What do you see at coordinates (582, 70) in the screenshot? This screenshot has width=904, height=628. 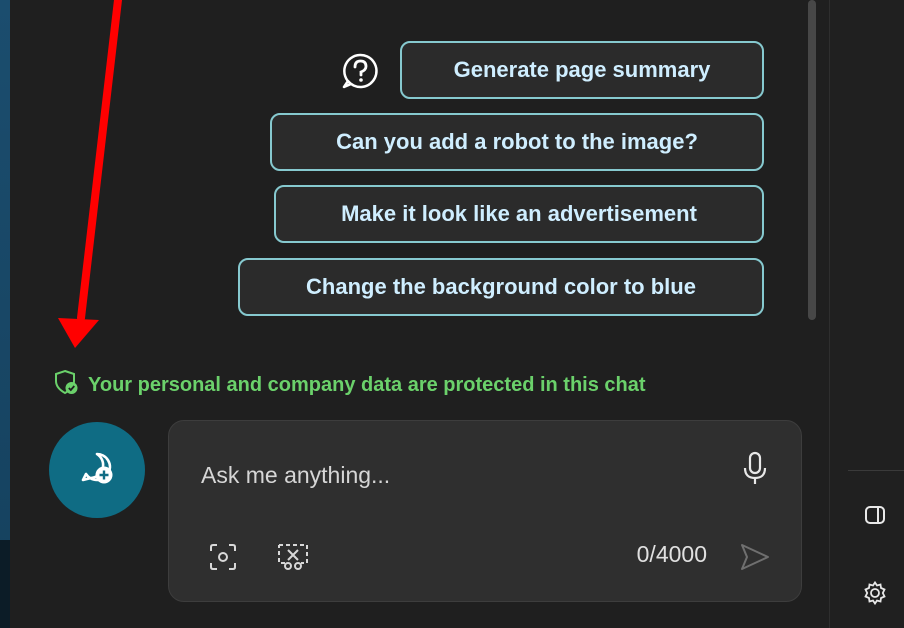 I see `suggestion-generate-page-summary: Generate page summary` at bounding box center [582, 70].